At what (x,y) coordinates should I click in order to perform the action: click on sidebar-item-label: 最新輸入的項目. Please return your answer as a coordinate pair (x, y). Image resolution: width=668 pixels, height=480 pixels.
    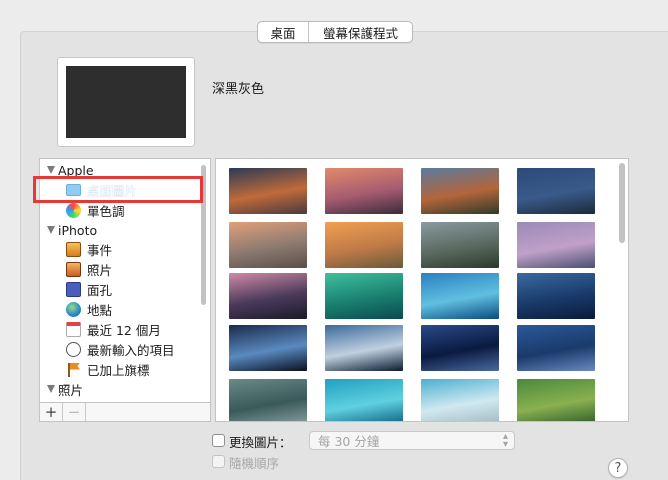
    Looking at the image, I should click on (131, 350).